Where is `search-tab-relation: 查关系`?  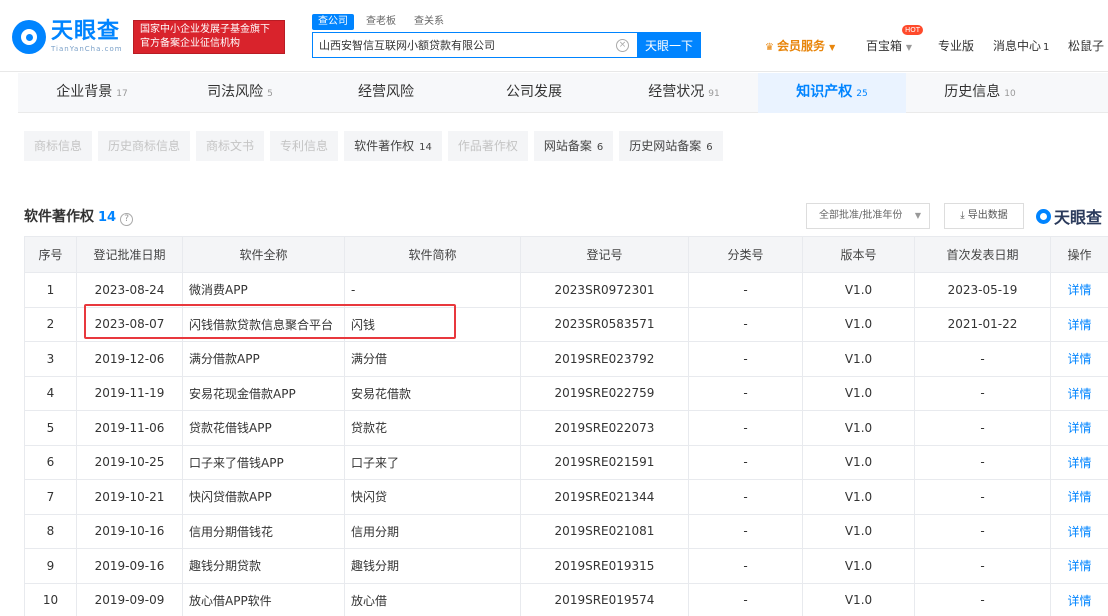 search-tab-relation: 查关系 is located at coordinates (429, 22).